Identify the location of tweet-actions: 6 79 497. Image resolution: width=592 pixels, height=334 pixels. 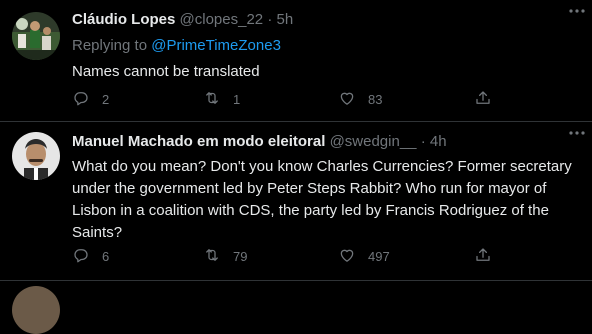
(292, 256).